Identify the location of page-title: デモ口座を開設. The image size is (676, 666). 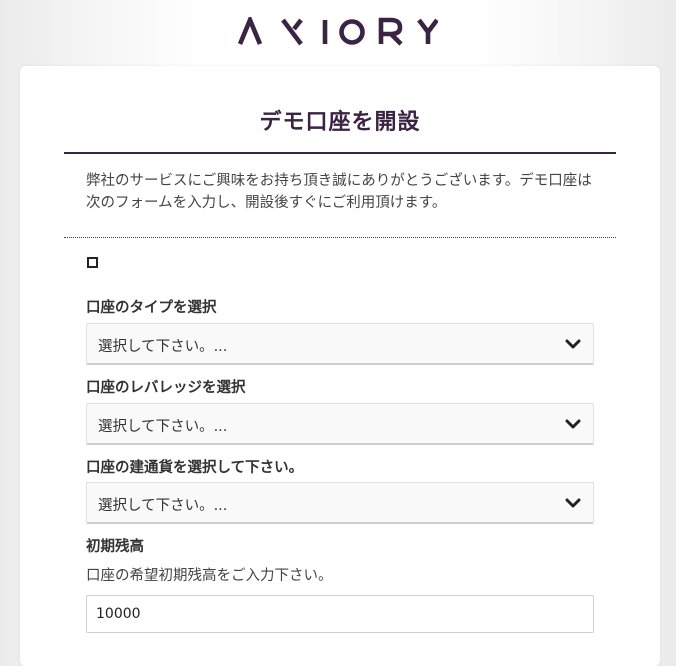
(340, 122).